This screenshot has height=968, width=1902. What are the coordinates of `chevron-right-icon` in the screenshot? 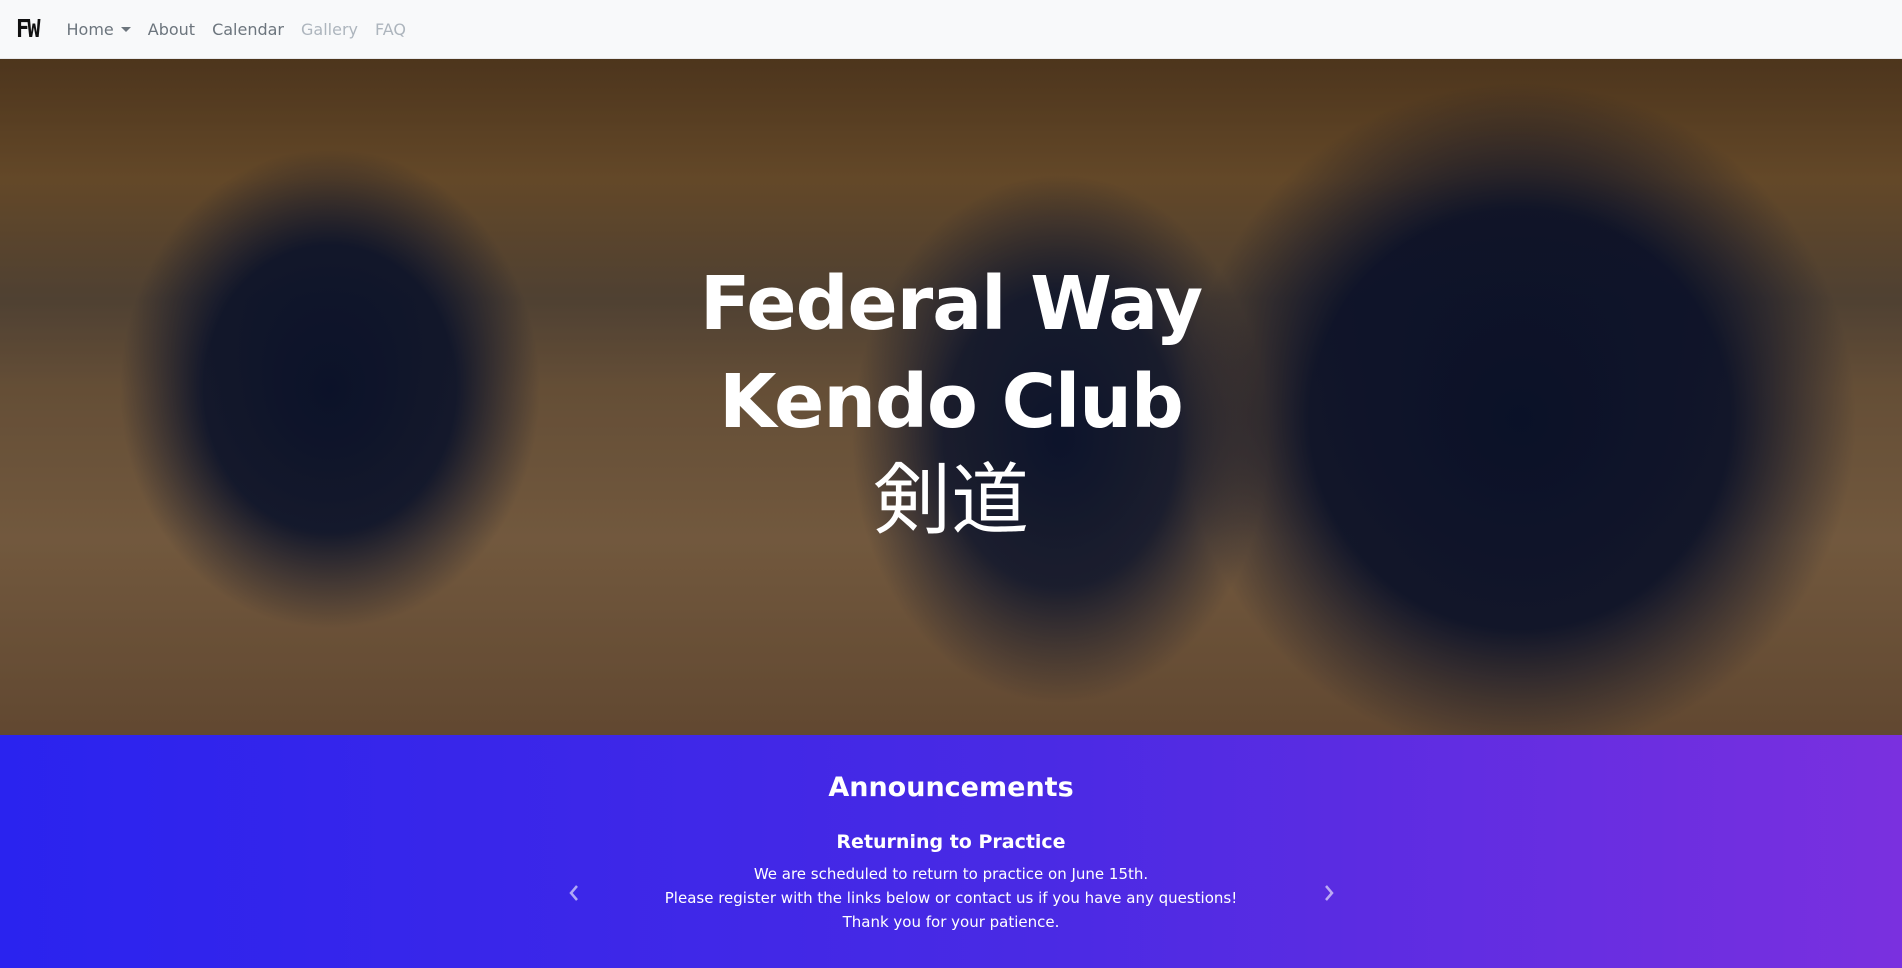 It's located at (1329, 893).